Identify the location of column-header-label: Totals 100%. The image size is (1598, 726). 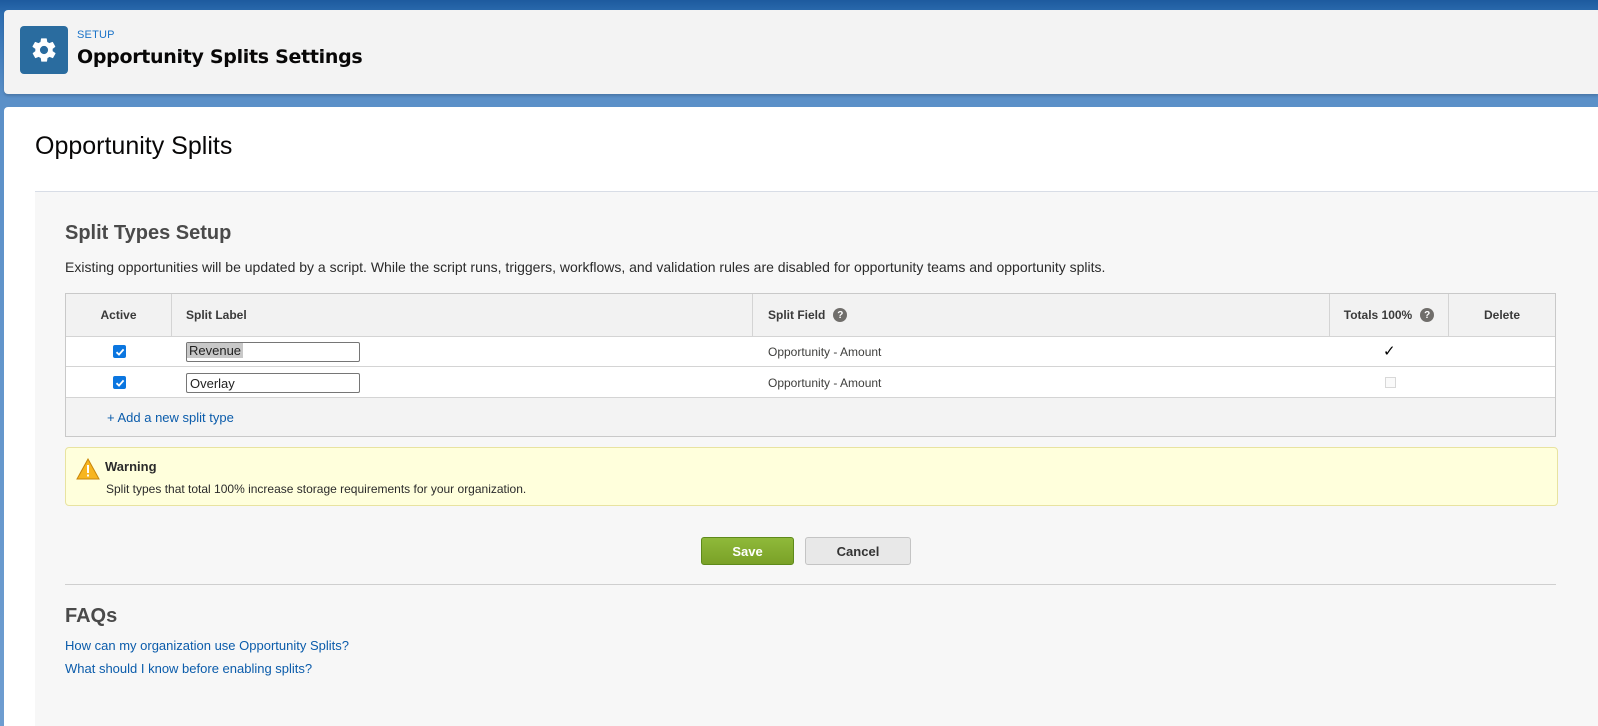
(1378, 315).